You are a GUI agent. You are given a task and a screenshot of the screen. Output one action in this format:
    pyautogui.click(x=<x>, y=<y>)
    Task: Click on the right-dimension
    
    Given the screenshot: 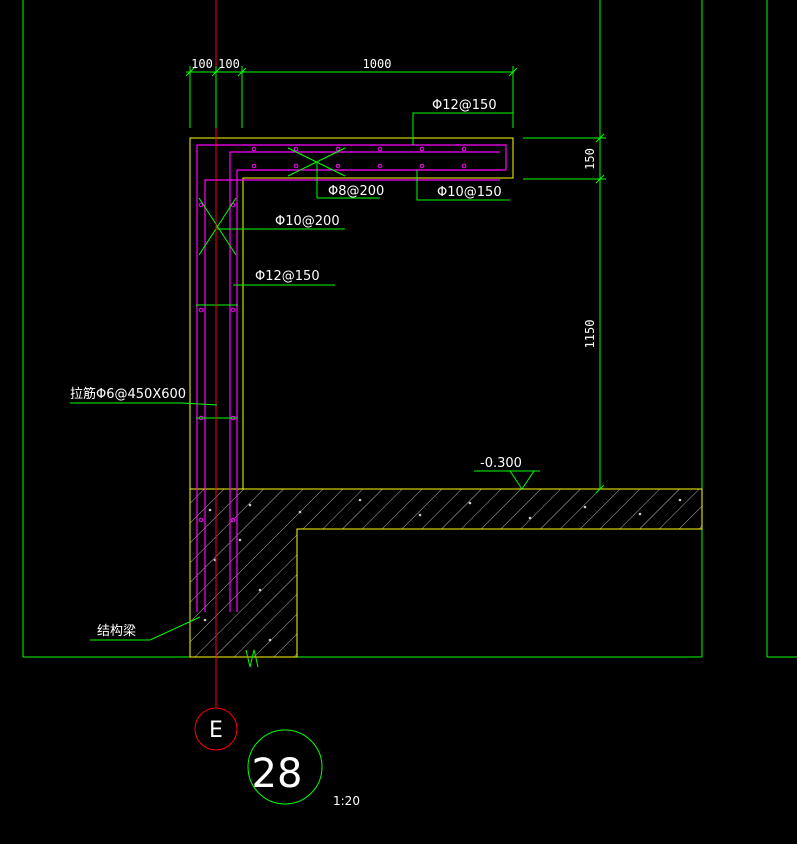 What is the action you would take?
    pyautogui.click(x=564, y=313)
    